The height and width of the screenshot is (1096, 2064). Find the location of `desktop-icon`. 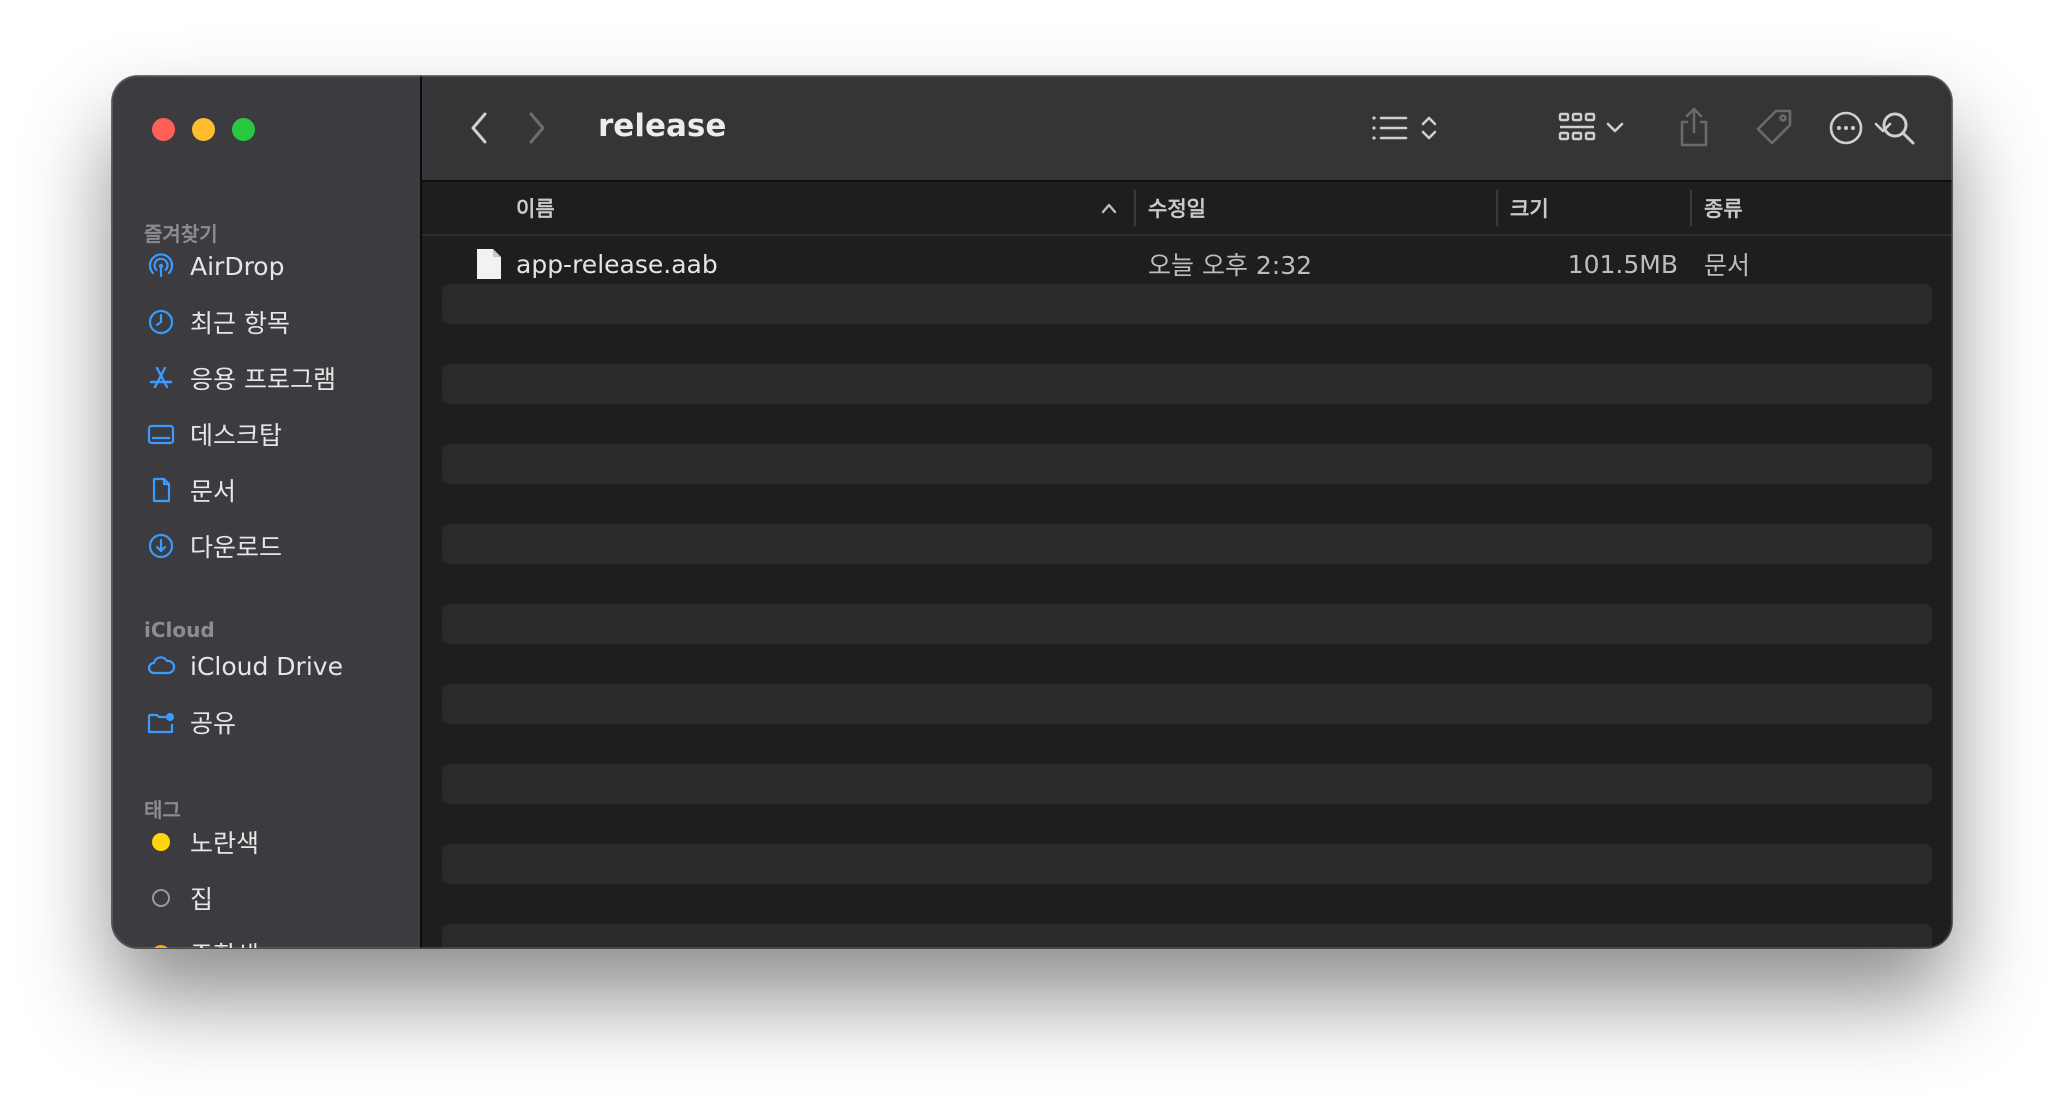

desktop-icon is located at coordinates (161, 434).